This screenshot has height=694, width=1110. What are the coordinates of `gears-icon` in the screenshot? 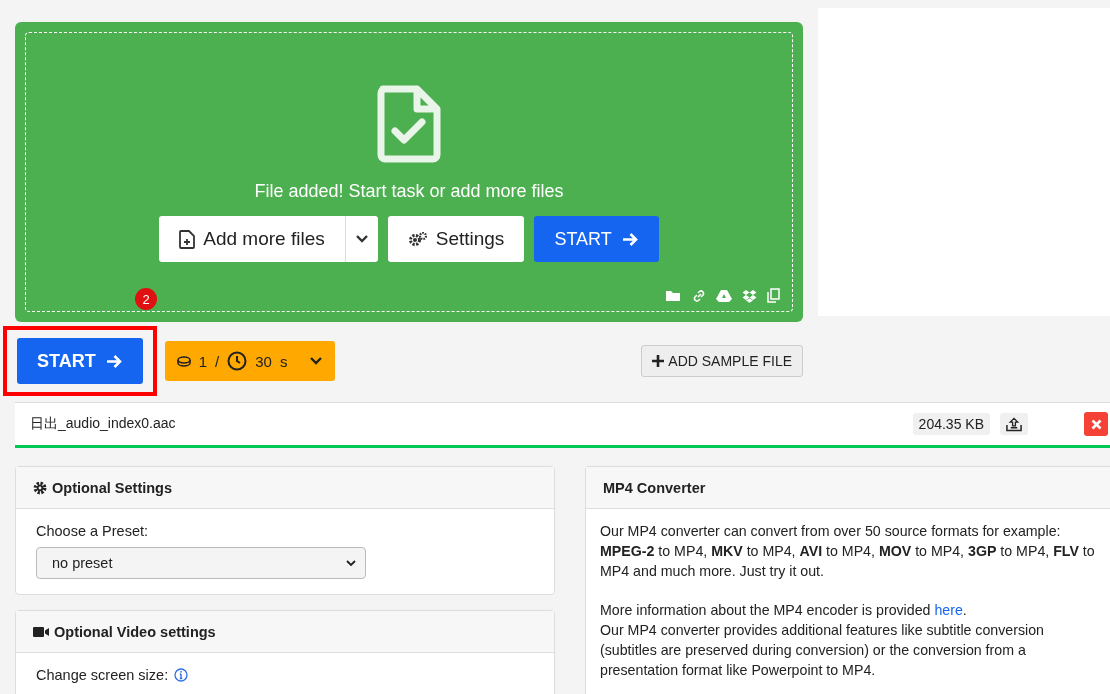 It's located at (417, 239).